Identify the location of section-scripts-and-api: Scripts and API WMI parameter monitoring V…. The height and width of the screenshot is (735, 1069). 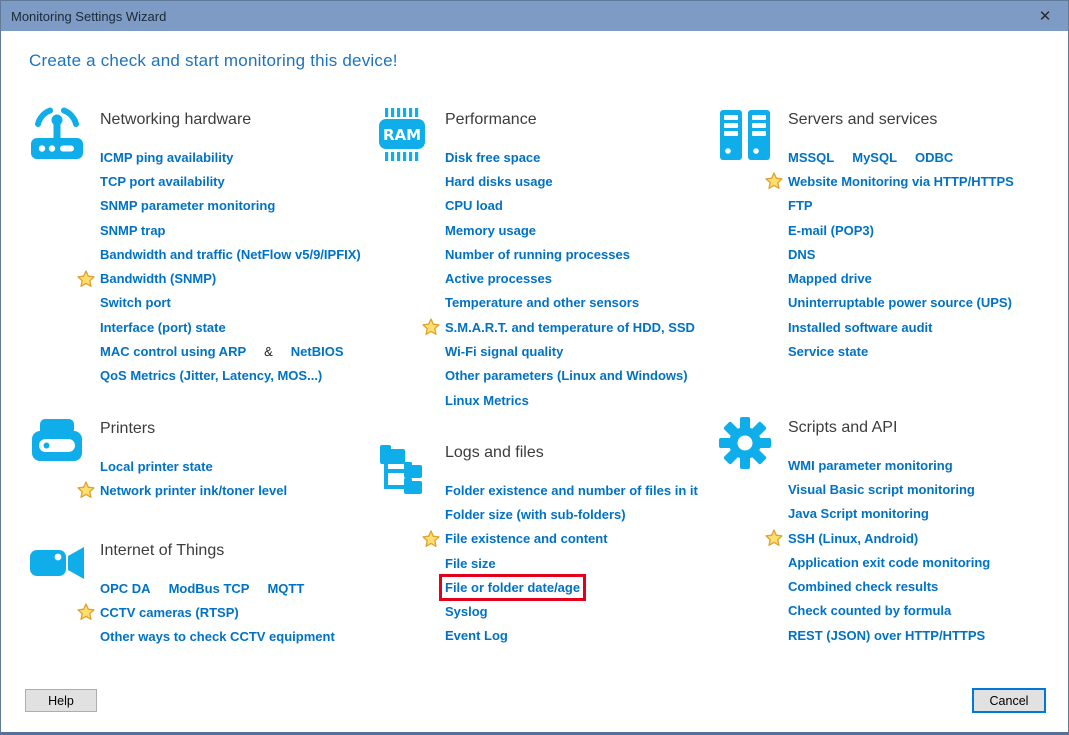
(892, 531).